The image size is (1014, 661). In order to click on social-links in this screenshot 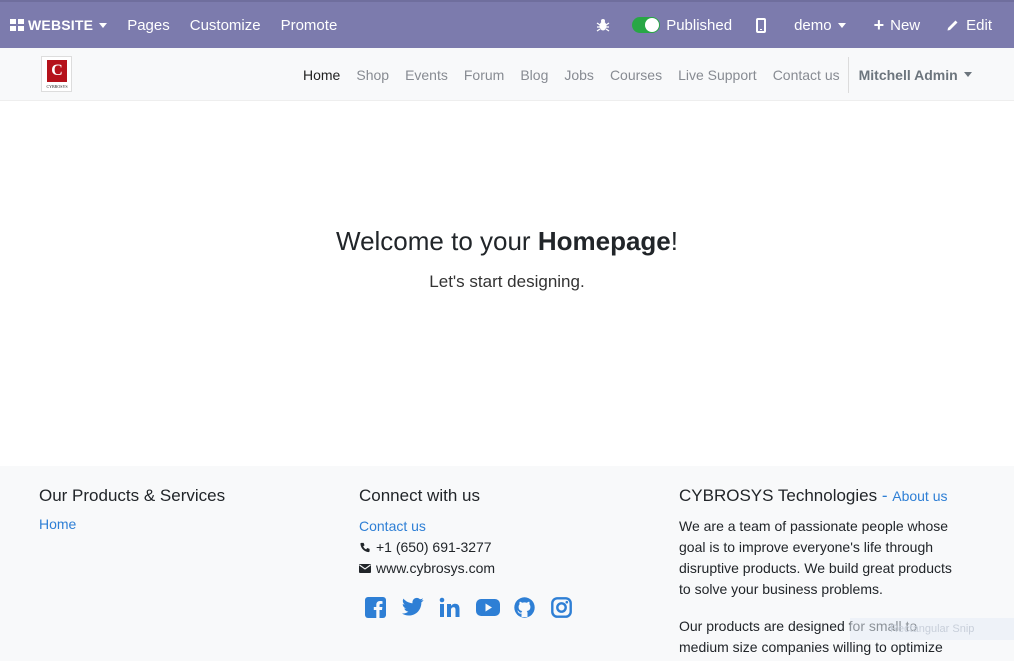, I will do `click(468, 607)`.